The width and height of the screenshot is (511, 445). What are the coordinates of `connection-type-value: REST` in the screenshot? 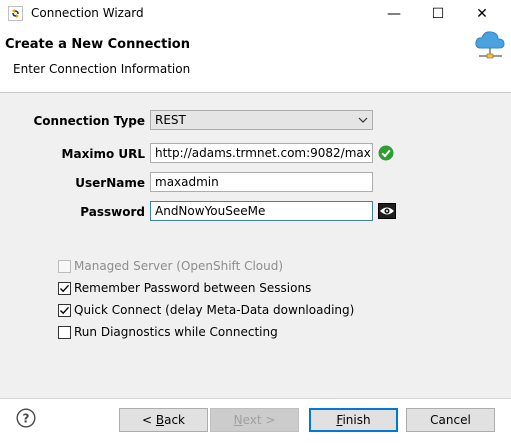 It's located at (170, 120).